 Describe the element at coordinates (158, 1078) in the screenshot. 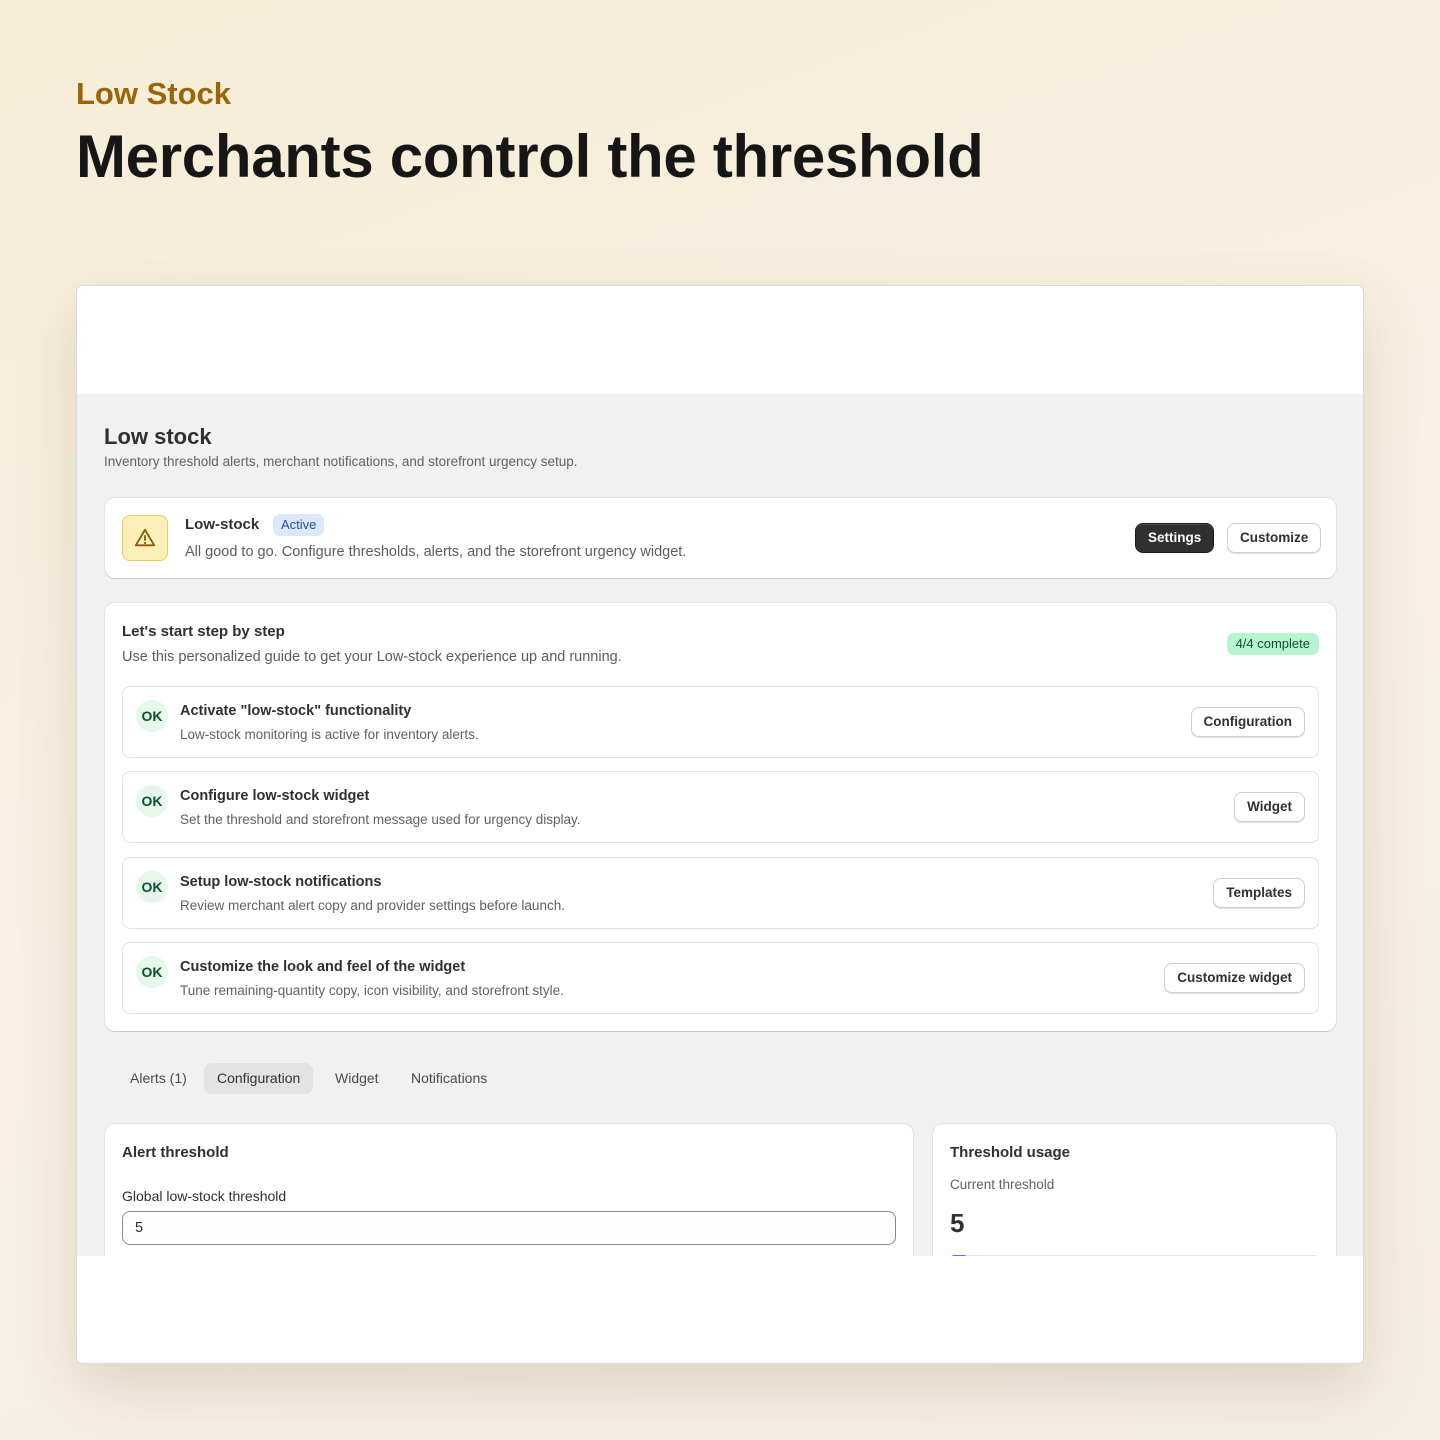

I see `tab-alerts: Alerts (1)` at that location.